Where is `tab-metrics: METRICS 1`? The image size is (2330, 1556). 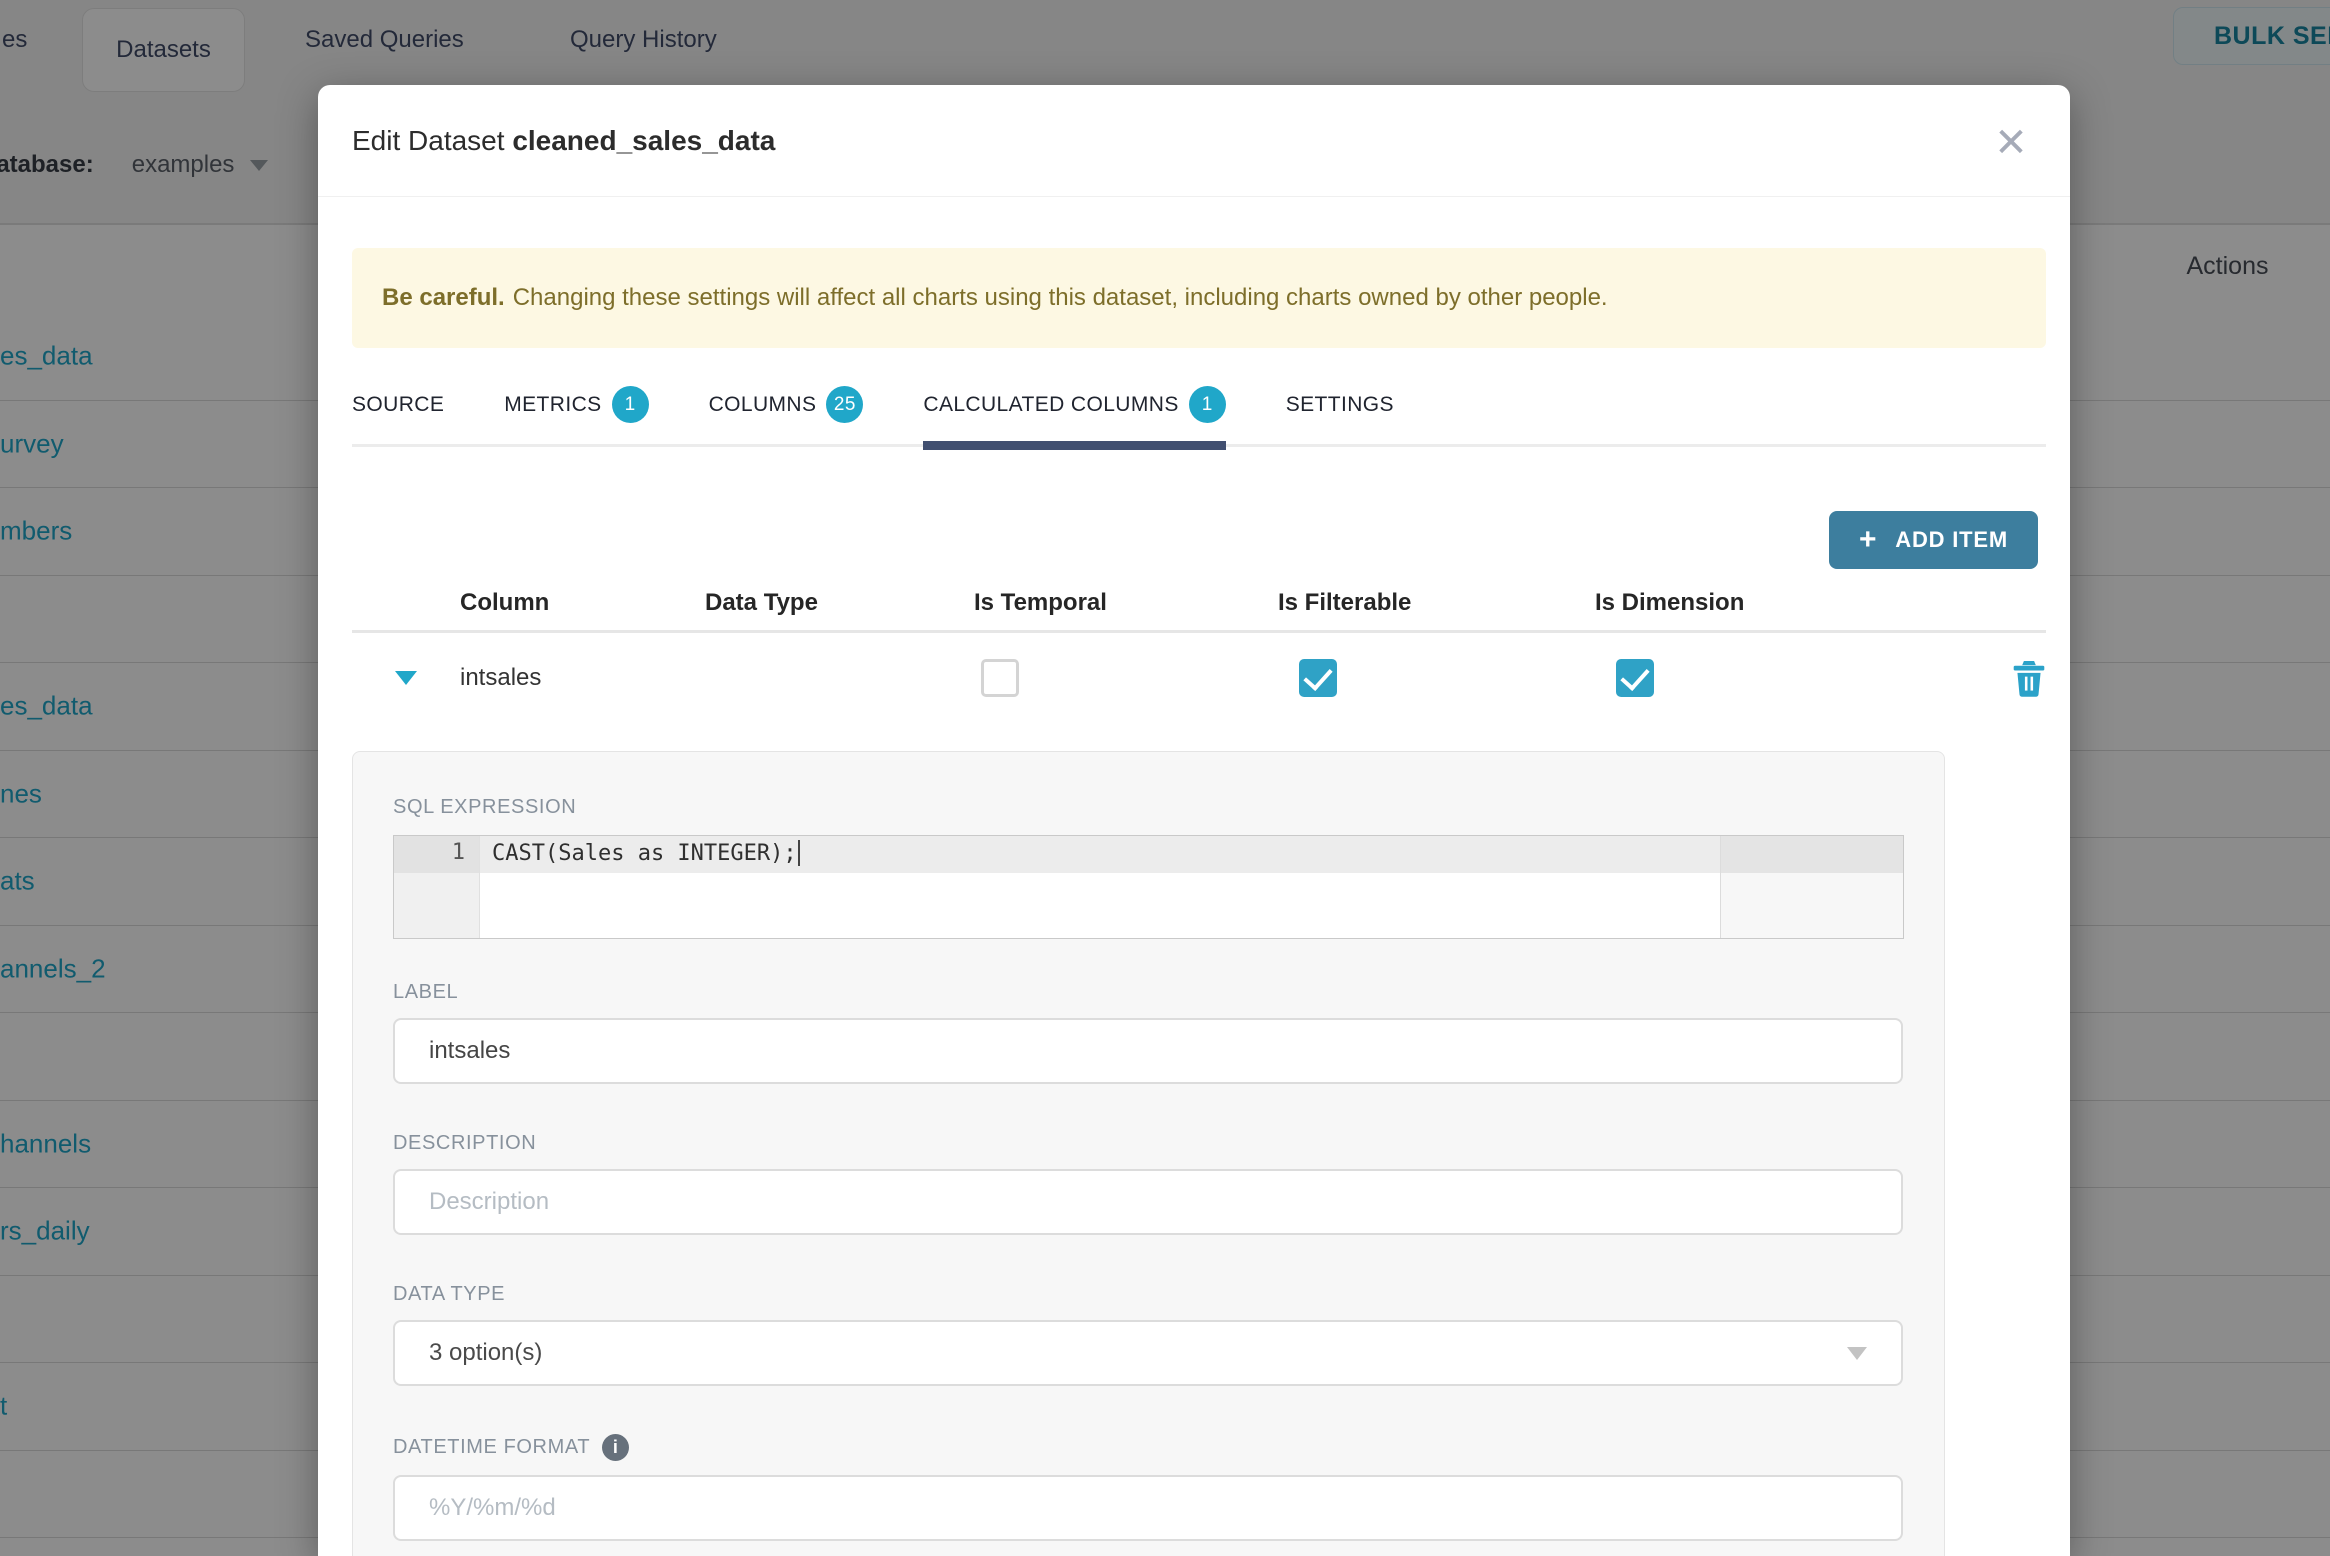 tab-metrics: METRICS 1 is located at coordinates (576, 415).